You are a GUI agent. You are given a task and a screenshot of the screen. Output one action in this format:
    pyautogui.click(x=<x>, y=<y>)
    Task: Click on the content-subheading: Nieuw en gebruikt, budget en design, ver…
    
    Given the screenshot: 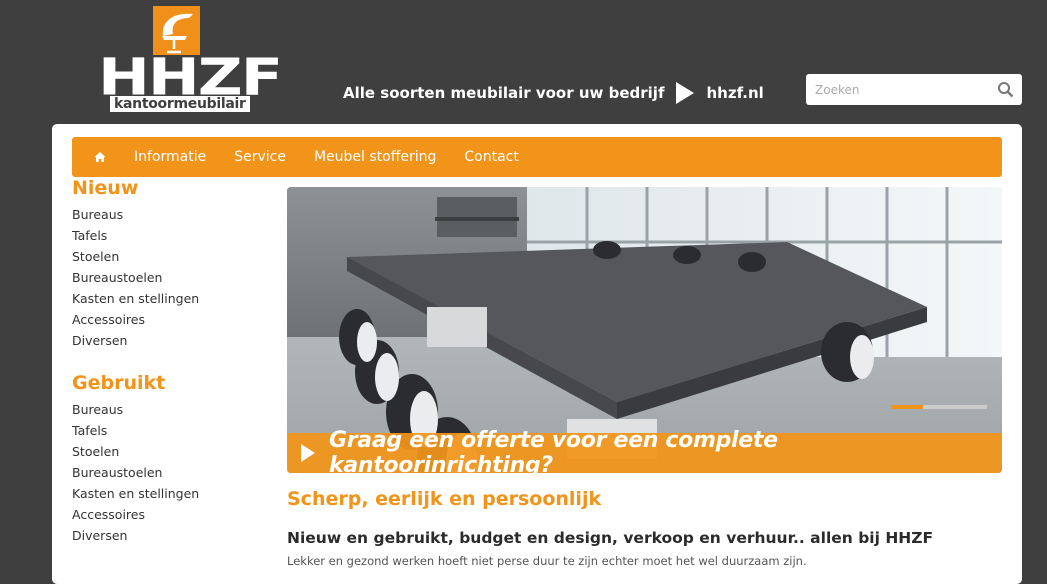 What is the action you would take?
    pyautogui.click(x=610, y=538)
    